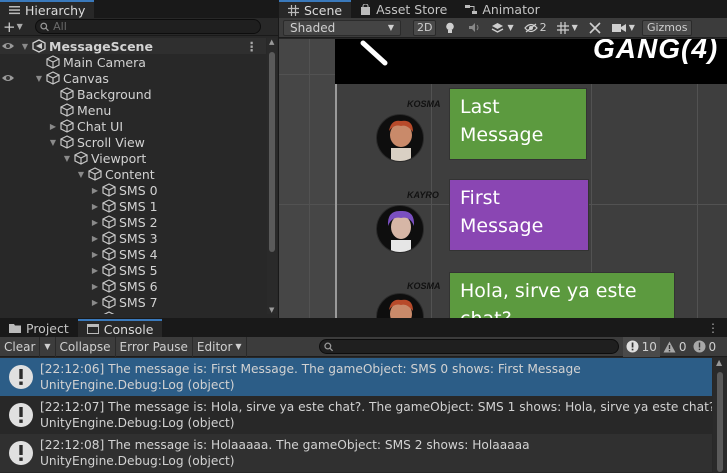  What do you see at coordinates (623, 28) in the screenshot?
I see `camera-dropdown: ▼` at bounding box center [623, 28].